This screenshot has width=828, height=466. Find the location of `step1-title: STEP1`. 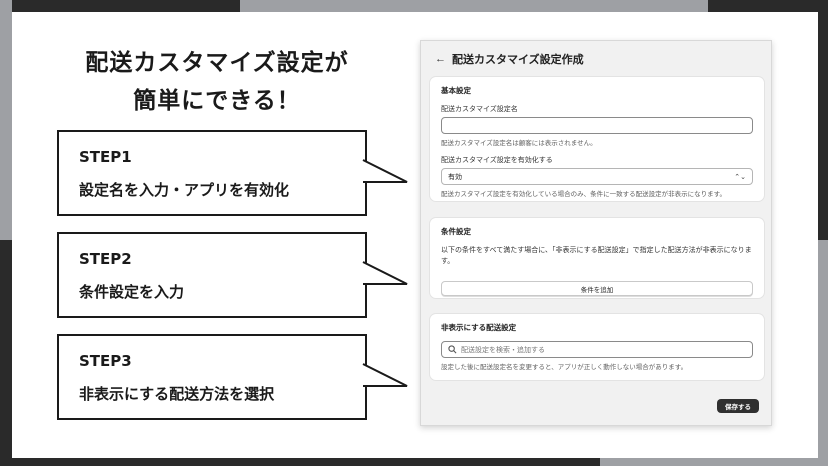

step1-title: STEP1 is located at coordinates (105, 157).